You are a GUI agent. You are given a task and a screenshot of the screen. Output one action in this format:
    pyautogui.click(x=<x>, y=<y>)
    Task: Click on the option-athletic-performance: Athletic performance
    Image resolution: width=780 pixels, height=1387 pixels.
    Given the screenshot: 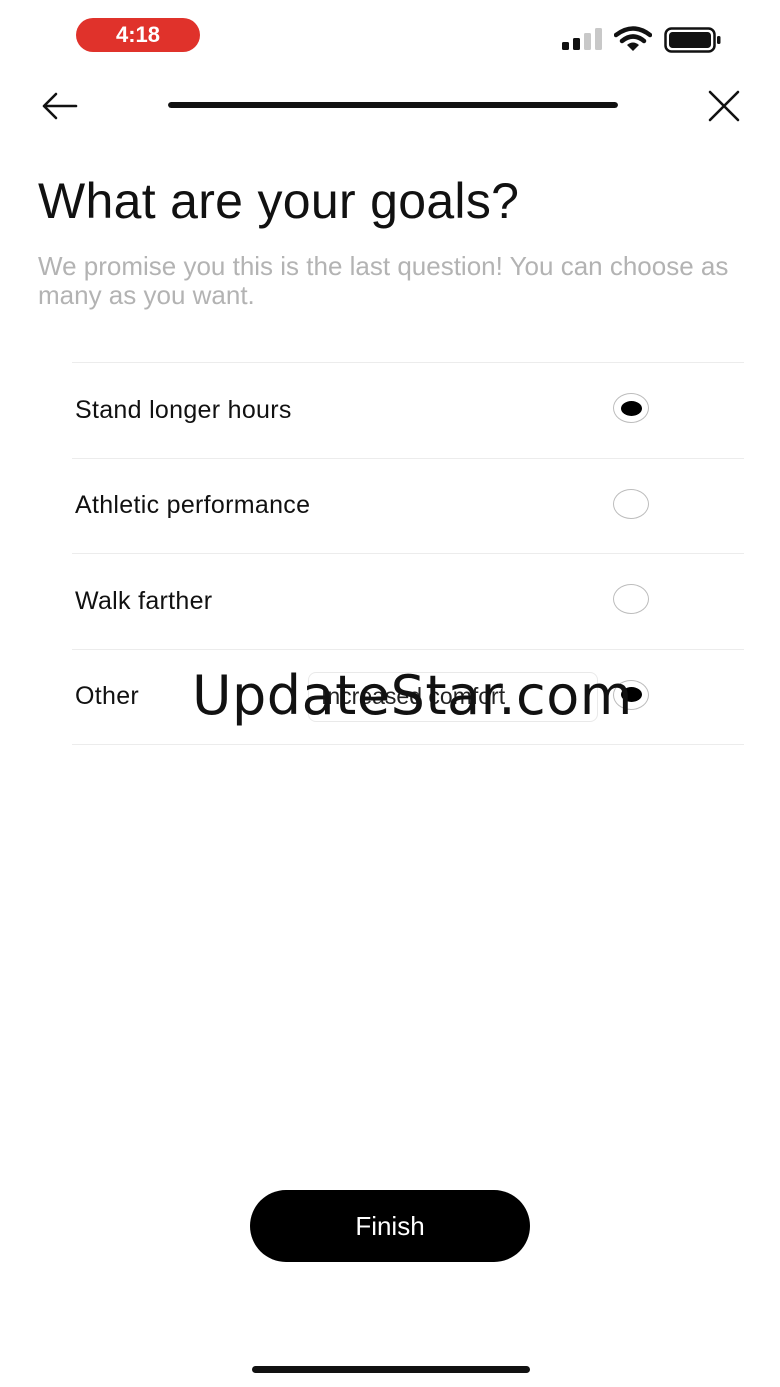 What is the action you would take?
    pyautogui.click(x=408, y=506)
    